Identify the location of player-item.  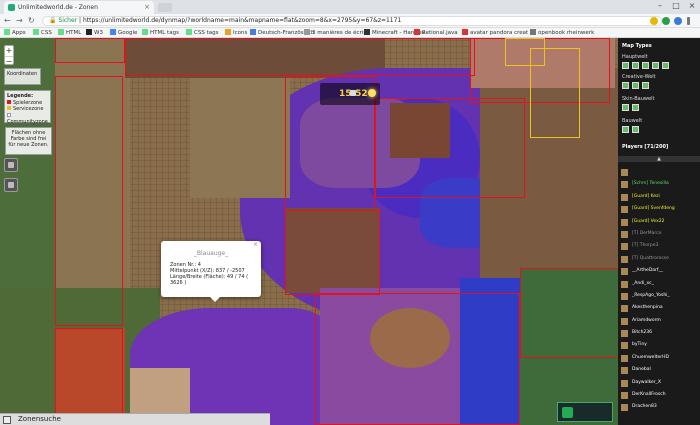
(659, 172).